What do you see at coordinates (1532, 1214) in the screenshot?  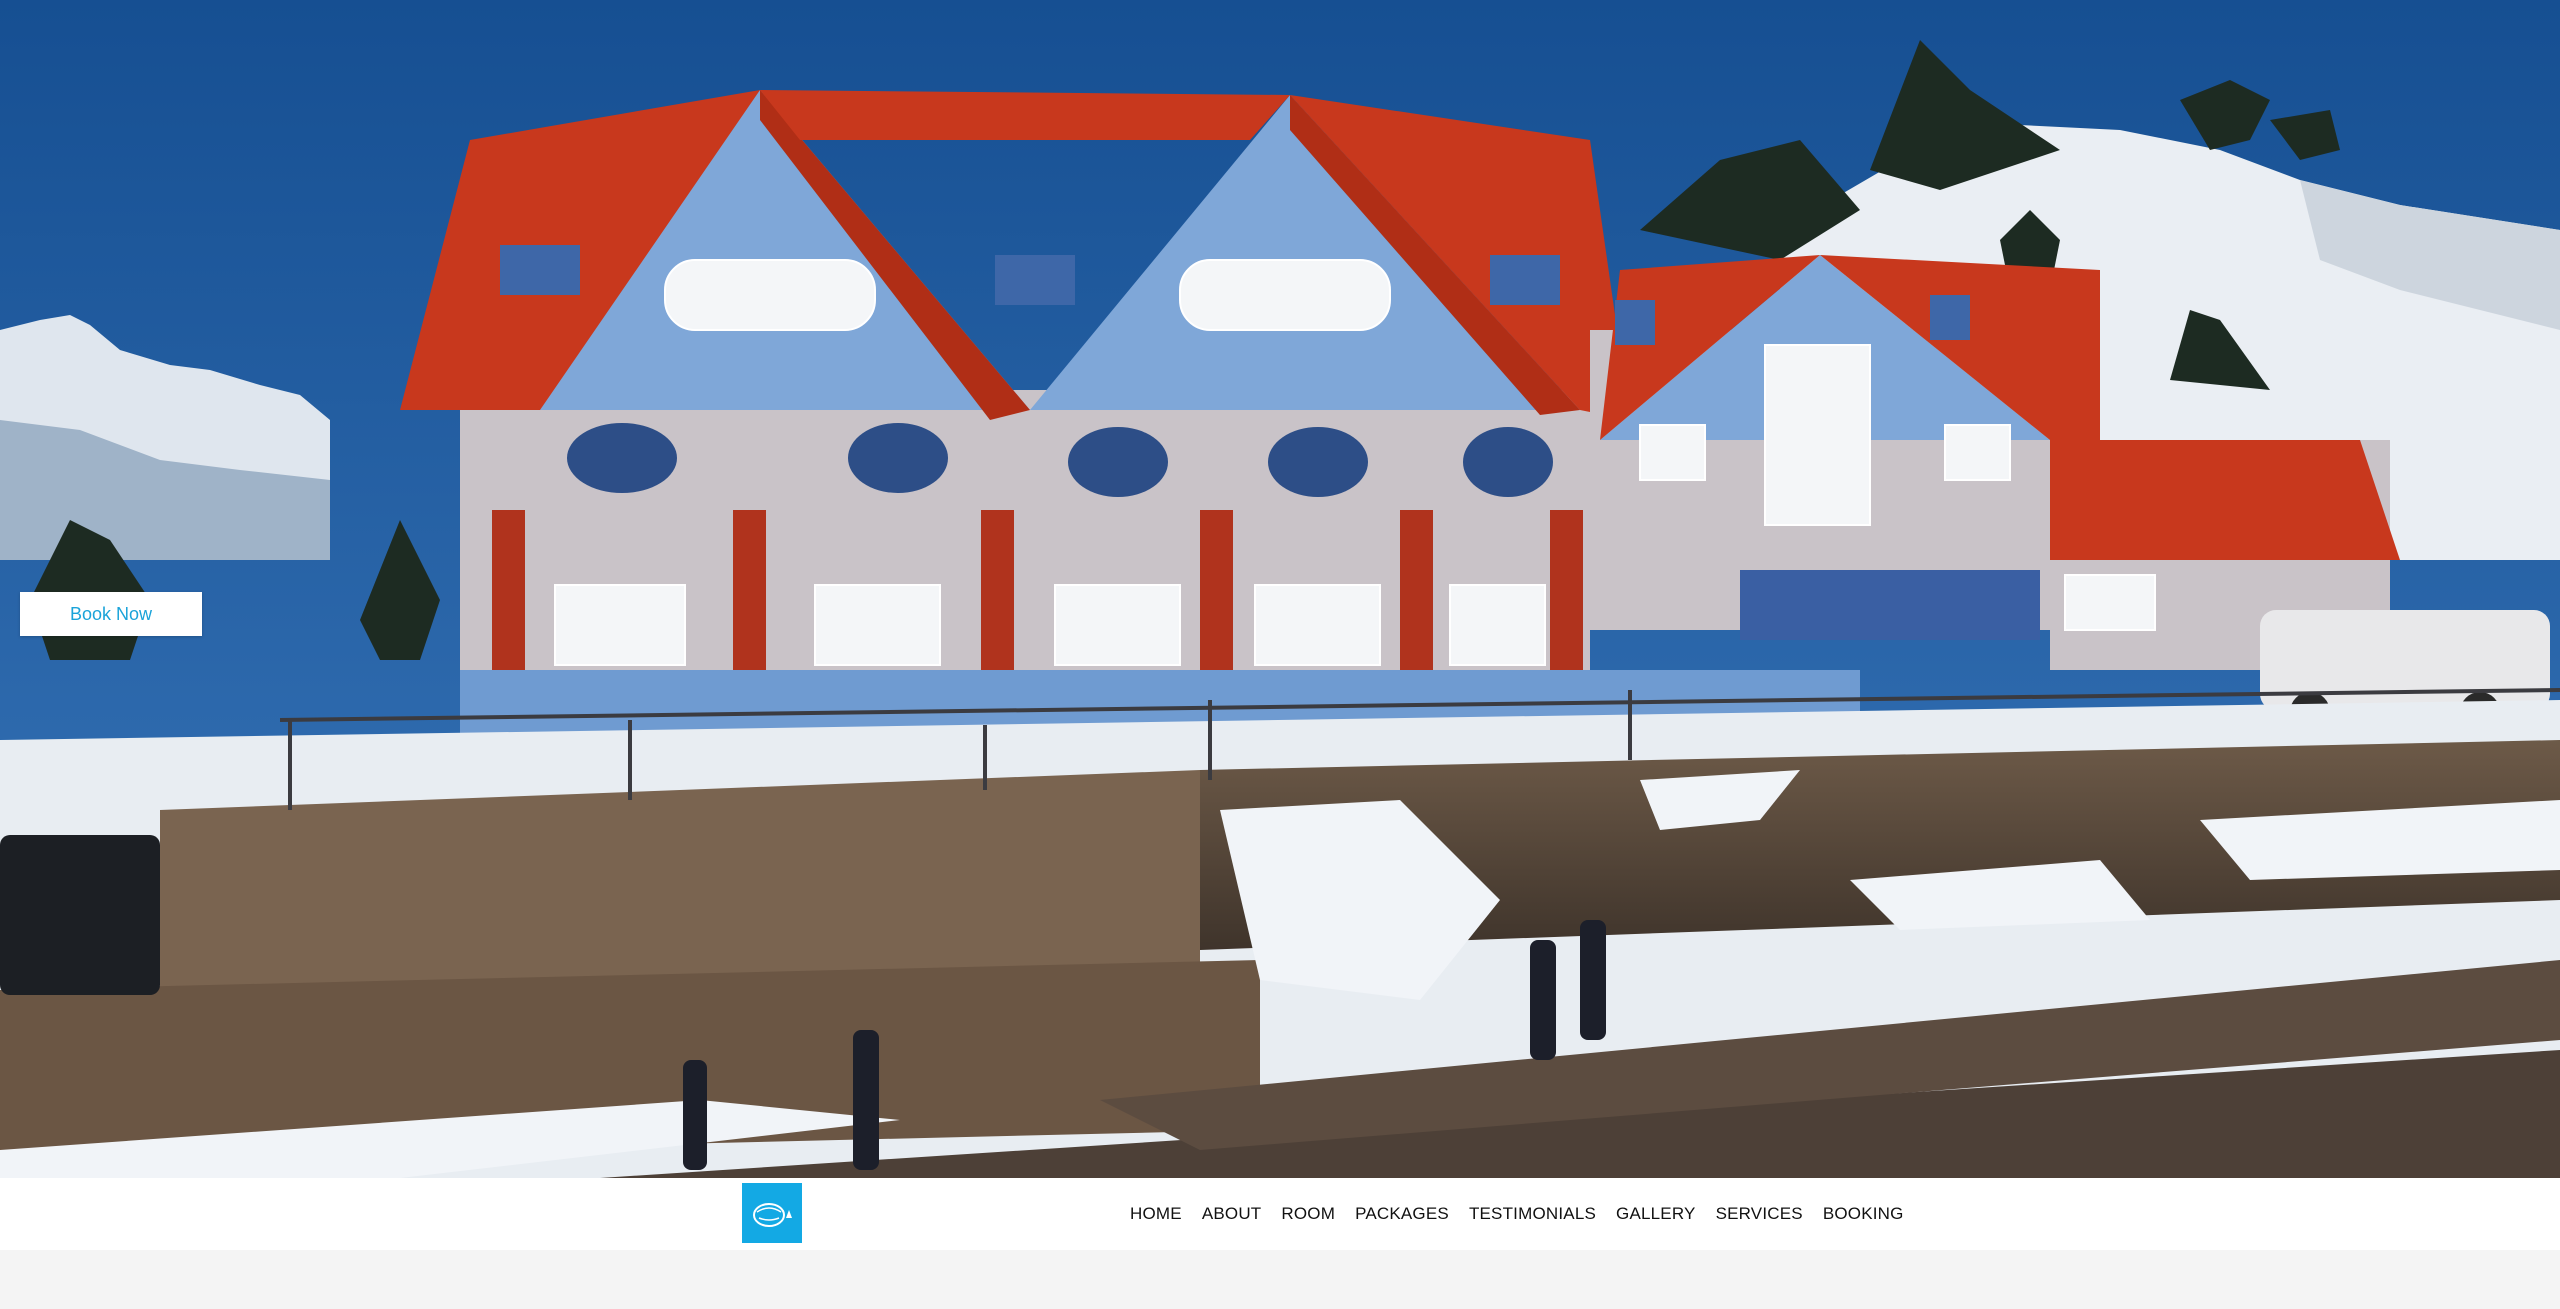 I see `nav-testimonials: TESTIMONIALS` at bounding box center [1532, 1214].